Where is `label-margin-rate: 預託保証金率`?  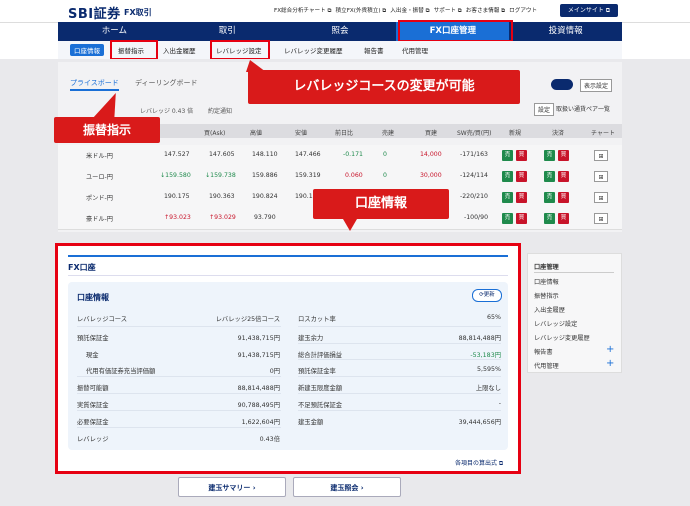
label-margin-rate: 預託保証金率 is located at coordinates (317, 371).